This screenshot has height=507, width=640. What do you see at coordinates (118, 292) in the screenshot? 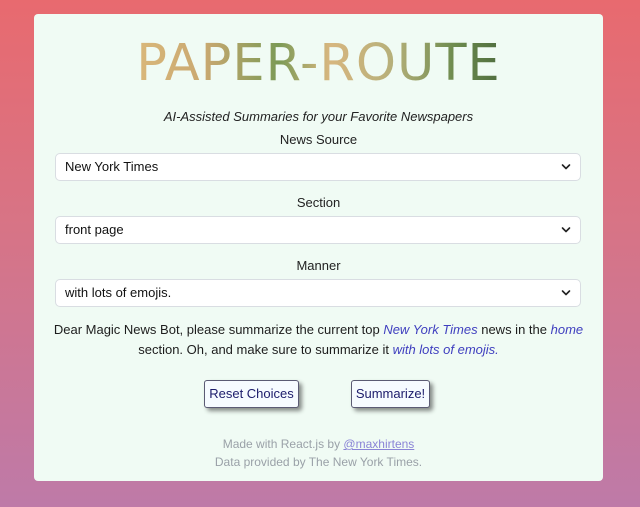
I see `manner-value: with lots of emojis.` at bounding box center [118, 292].